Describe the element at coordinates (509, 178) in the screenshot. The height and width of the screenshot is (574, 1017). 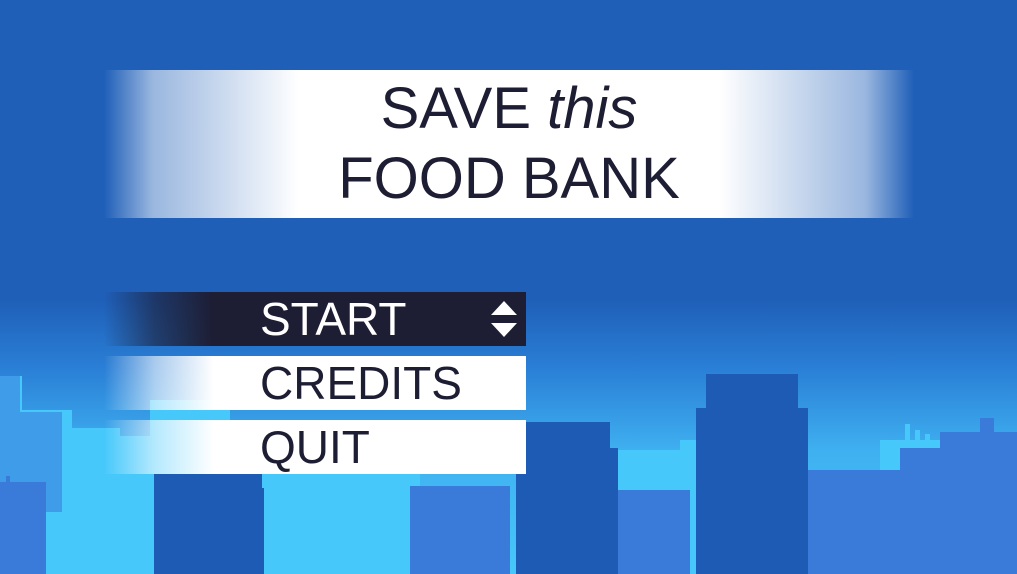
I see `title-line-2: FOOD BANK` at that location.